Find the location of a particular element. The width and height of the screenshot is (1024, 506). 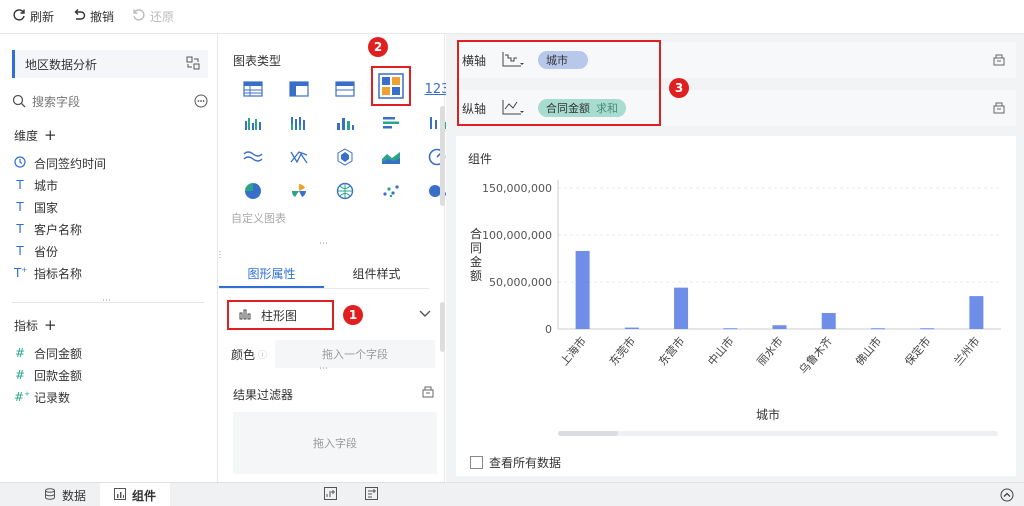

tab-data: 数据 is located at coordinates (65, 494).